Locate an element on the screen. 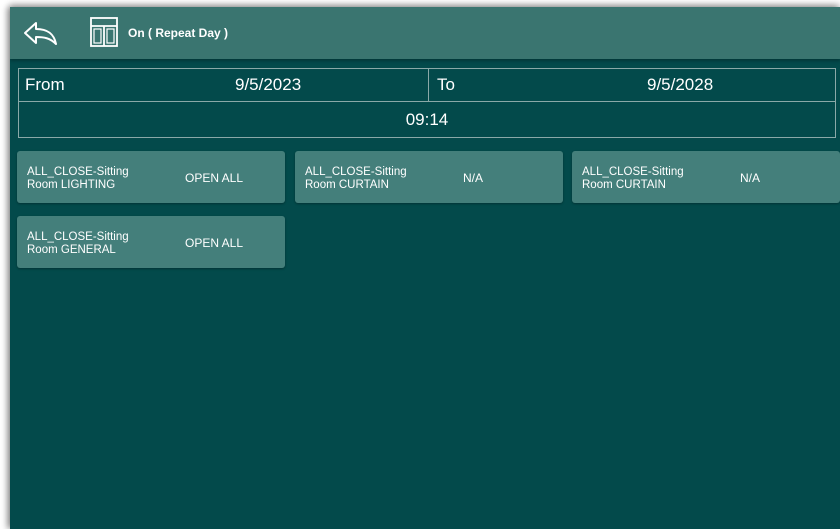 This screenshot has width=840, height=529. back-arrow-icon is located at coordinates (40, 33).